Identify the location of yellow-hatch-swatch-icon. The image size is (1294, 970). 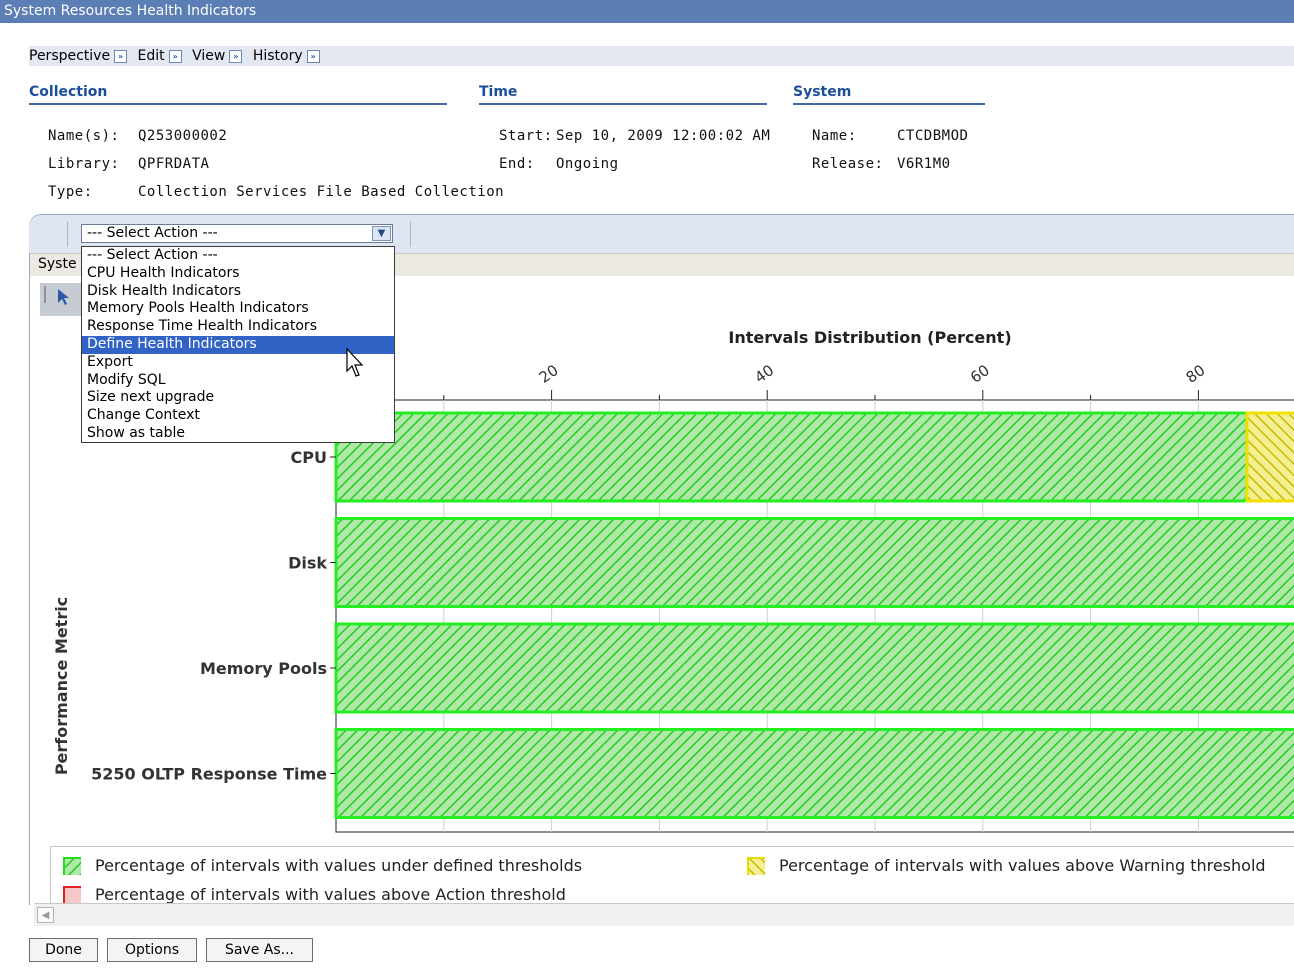
(756, 865).